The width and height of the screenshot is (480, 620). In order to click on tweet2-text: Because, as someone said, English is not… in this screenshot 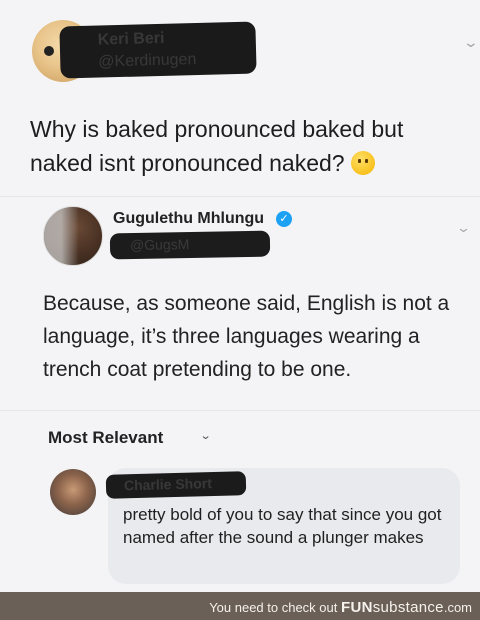, I will do `click(246, 336)`.